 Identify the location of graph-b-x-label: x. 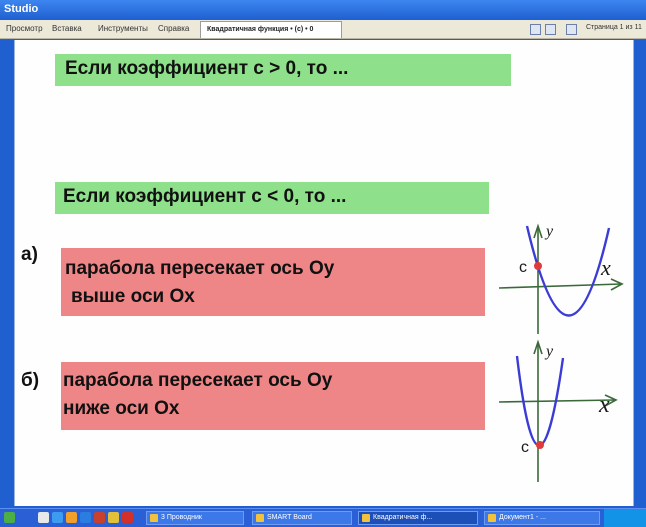
(604, 405).